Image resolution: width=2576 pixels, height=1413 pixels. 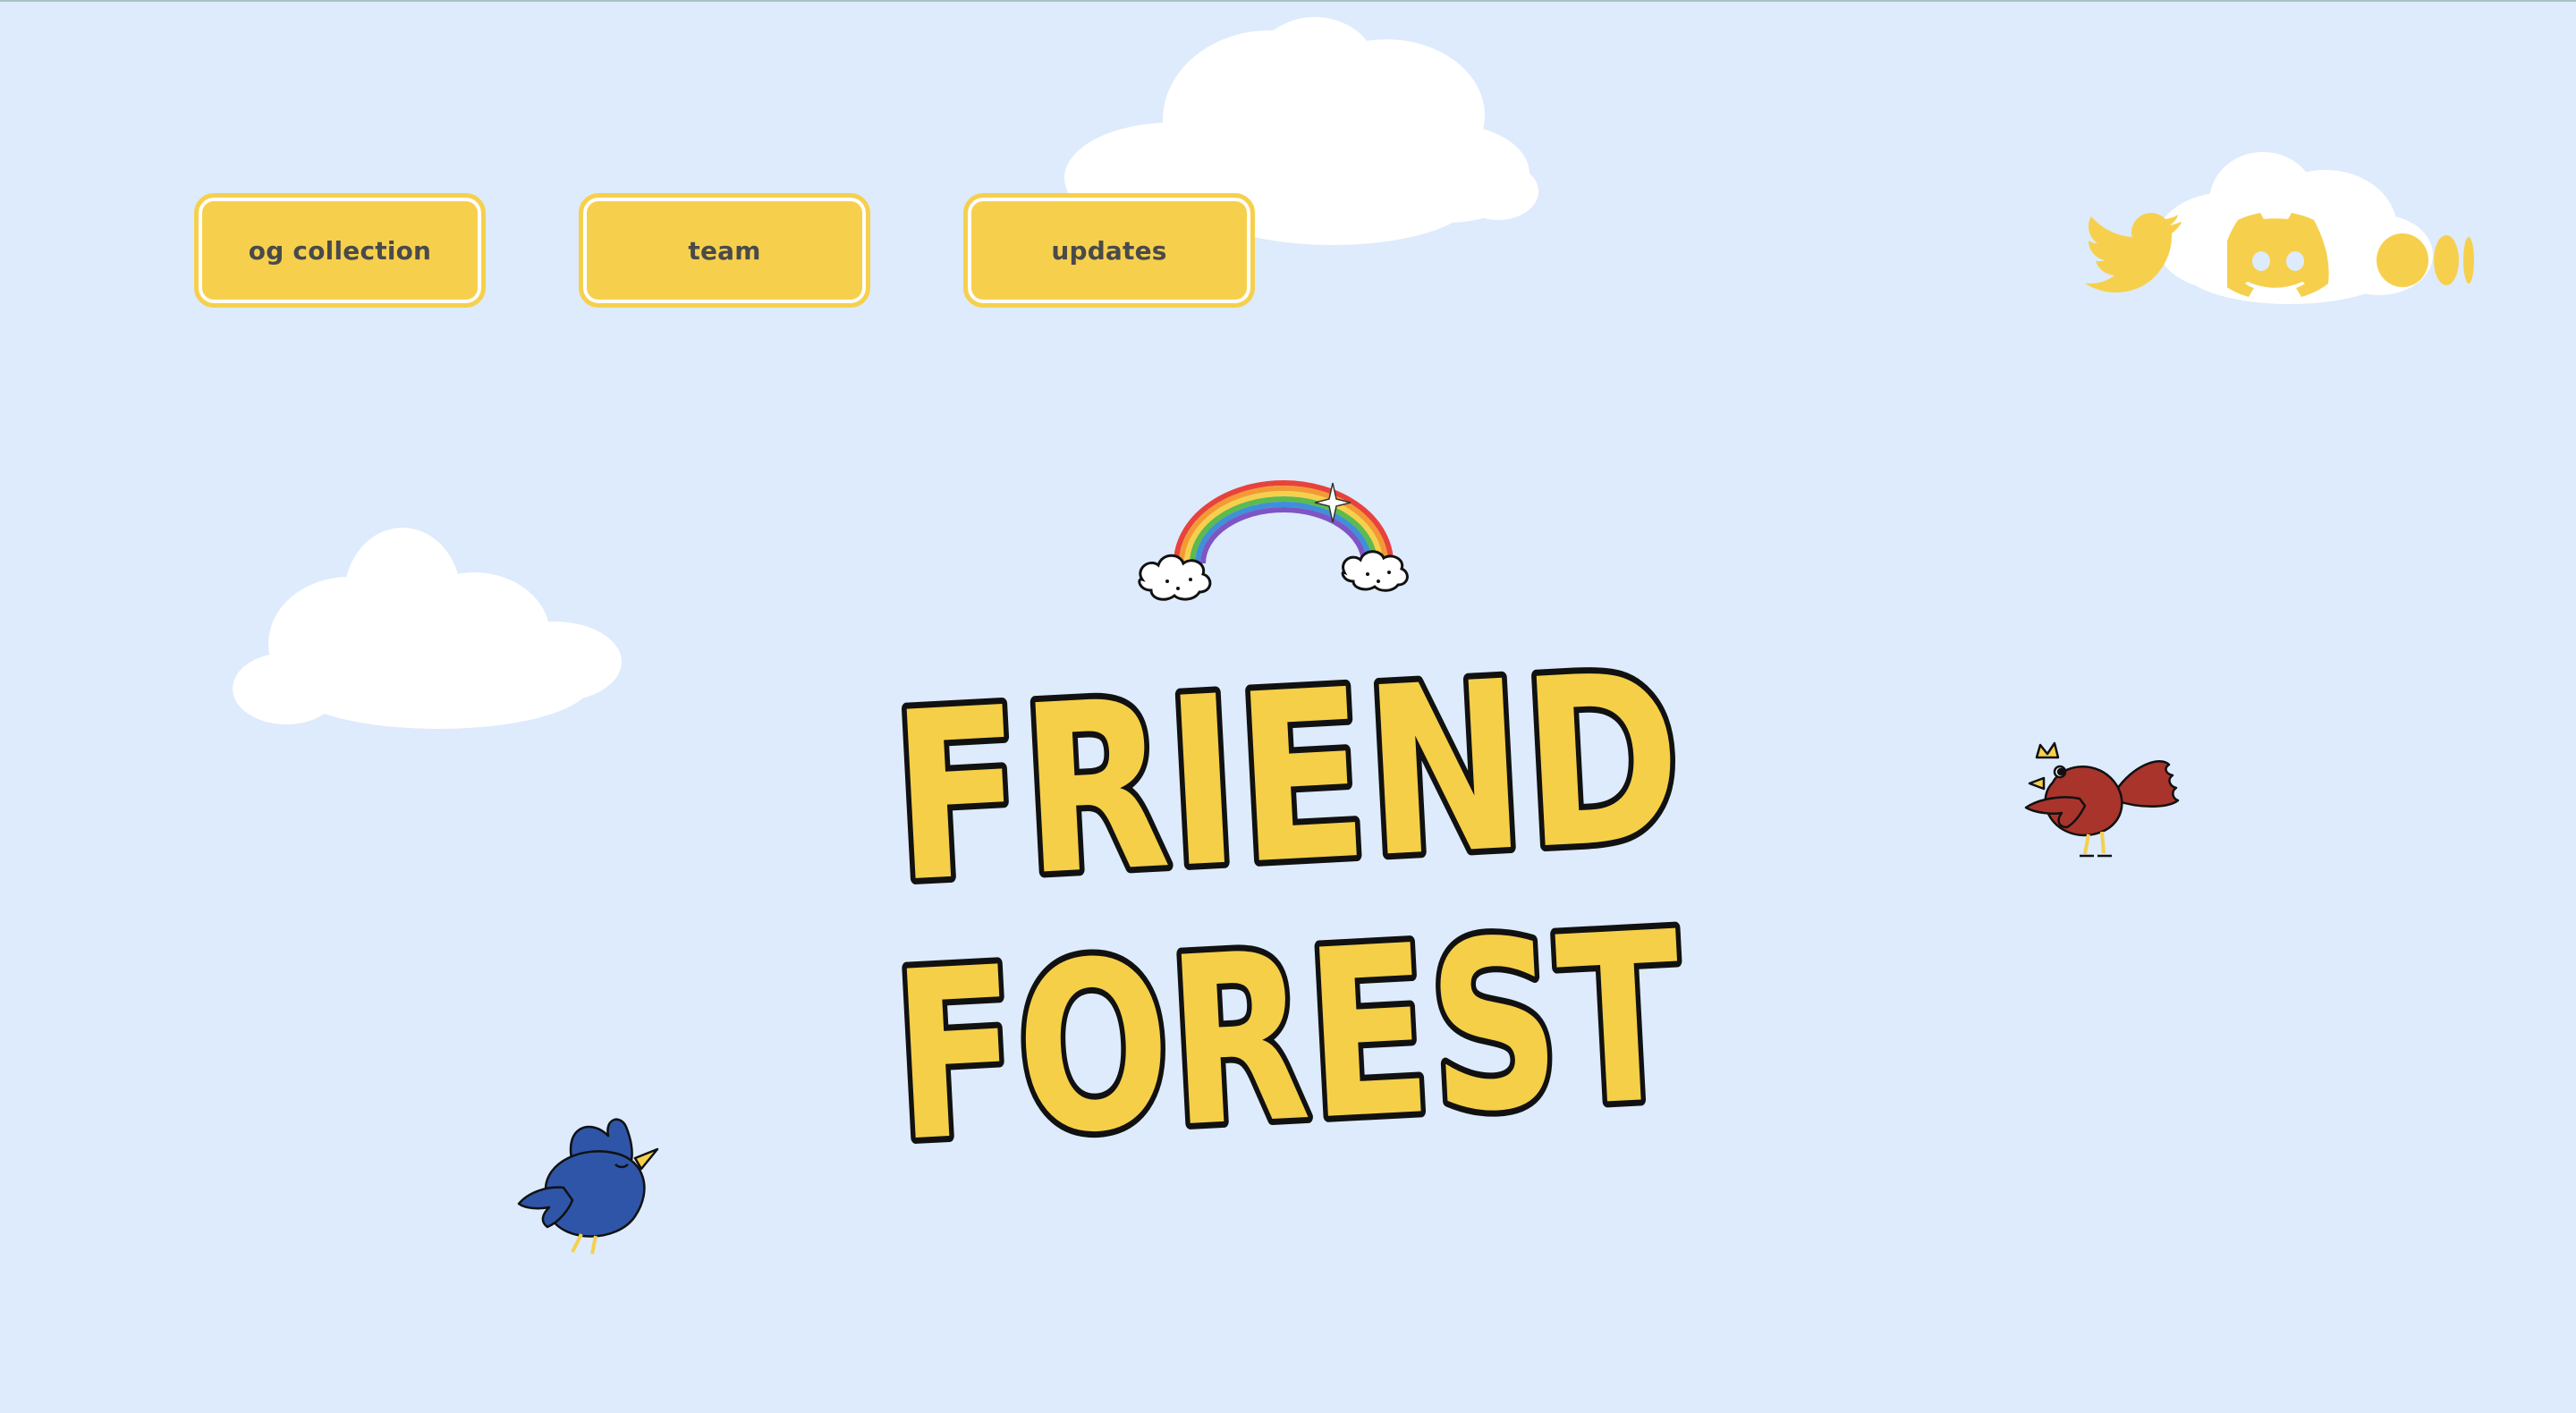 What do you see at coordinates (1288, 1) in the screenshot?
I see `top-border` at bounding box center [1288, 1].